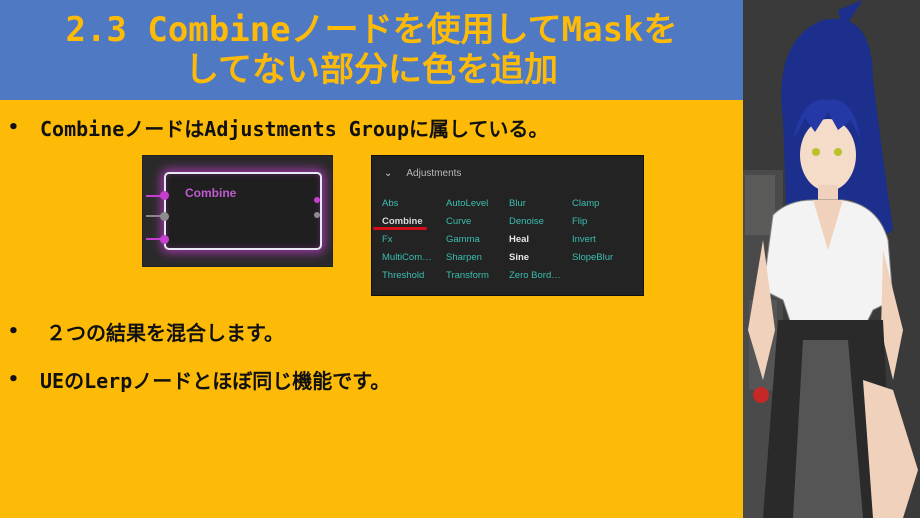  What do you see at coordinates (165, 332) in the screenshot?
I see `bullet-text: ２つの結果を混合します。` at bounding box center [165, 332].